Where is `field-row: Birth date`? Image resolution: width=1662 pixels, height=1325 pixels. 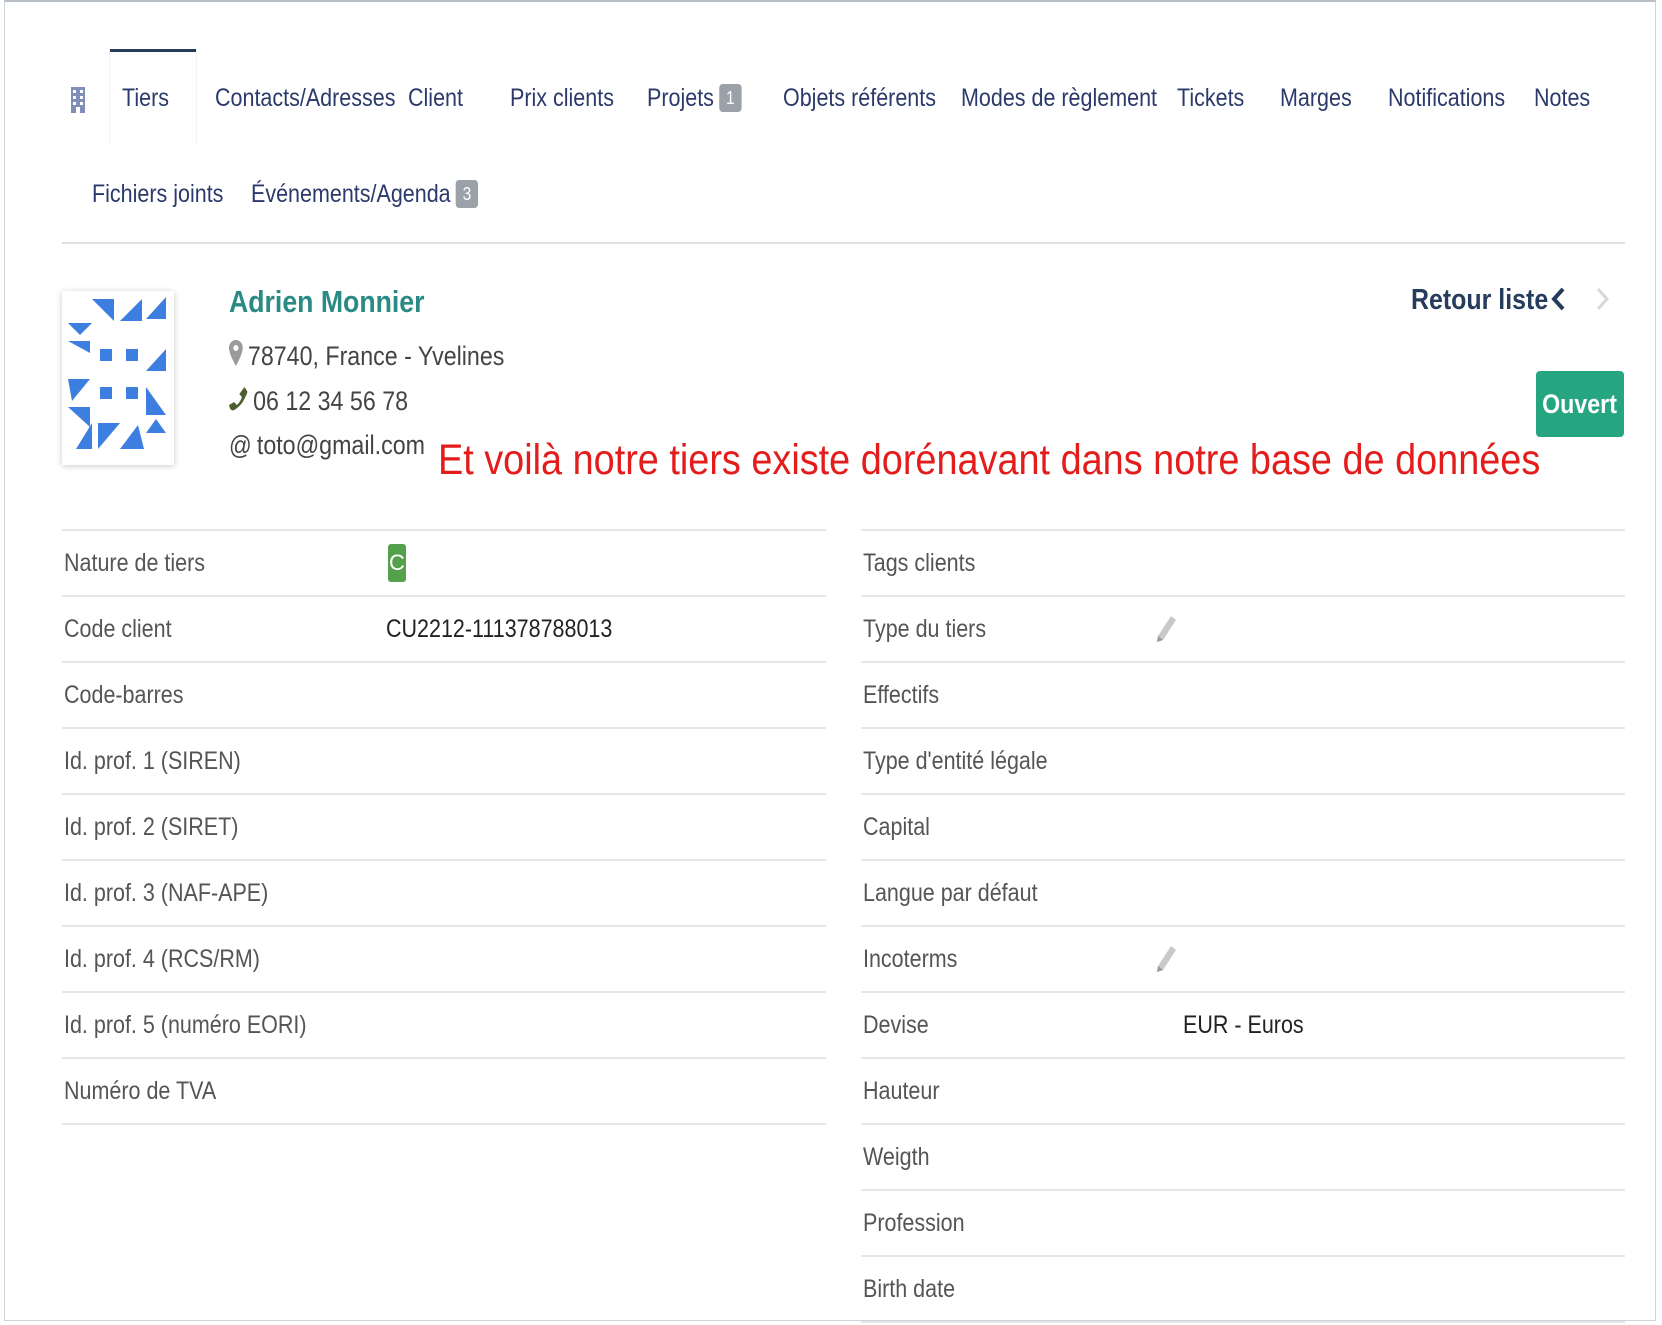
field-row: Birth date is located at coordinates (1243, 1290).